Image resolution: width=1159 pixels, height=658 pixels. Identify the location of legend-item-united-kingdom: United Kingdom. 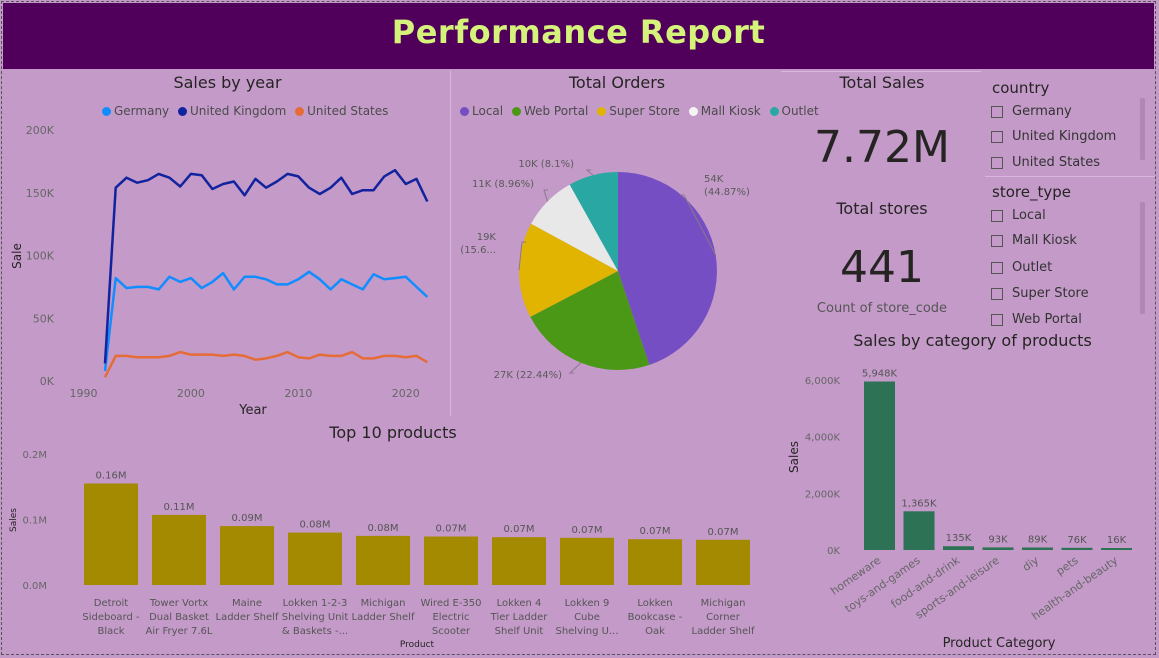
(231, 111).